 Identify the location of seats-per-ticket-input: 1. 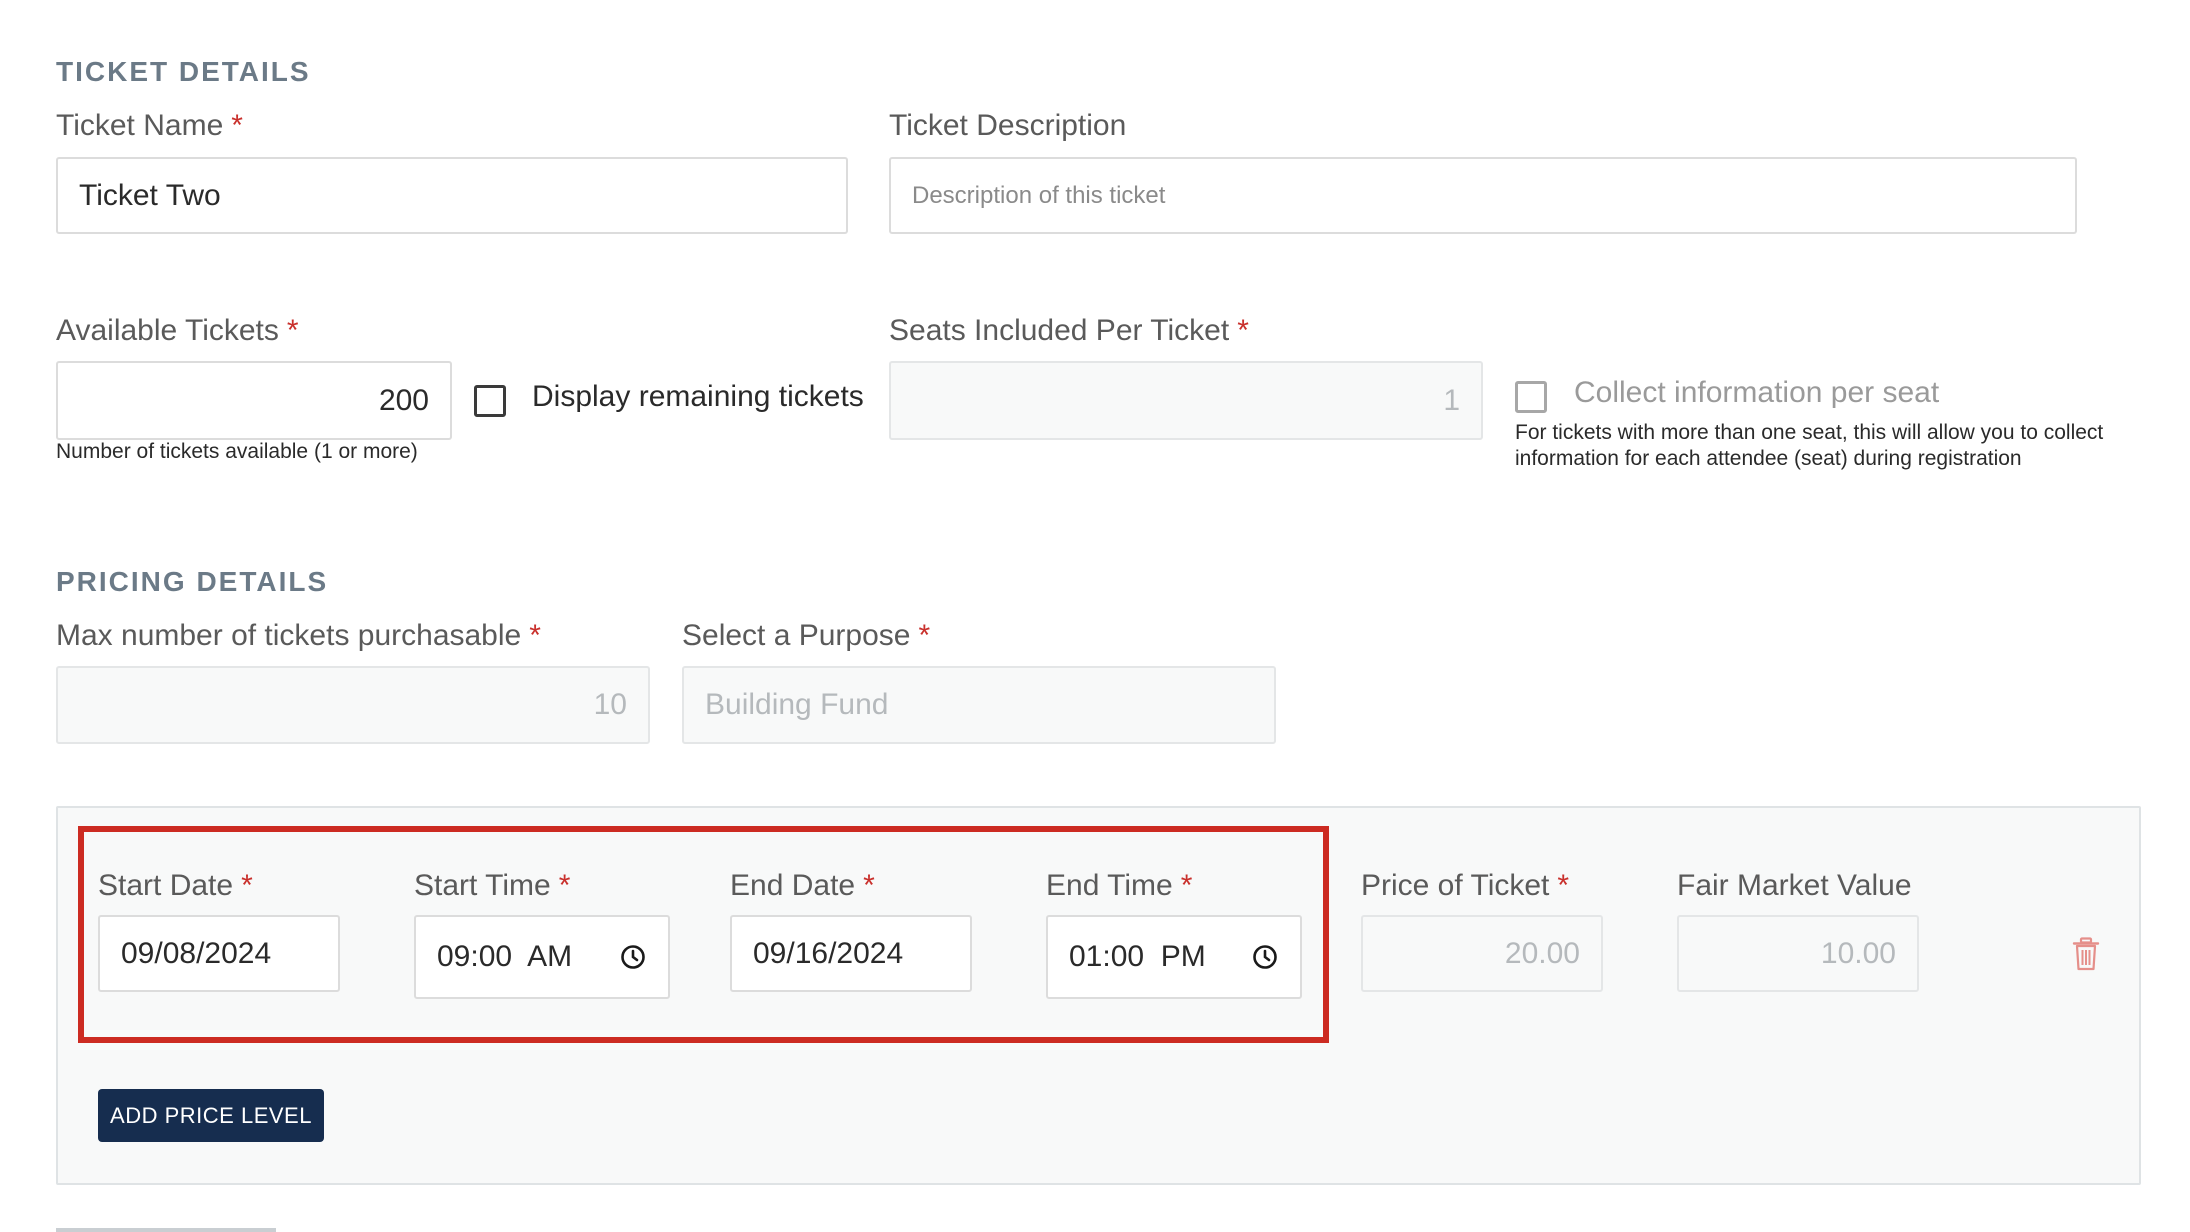
(1186, 400).